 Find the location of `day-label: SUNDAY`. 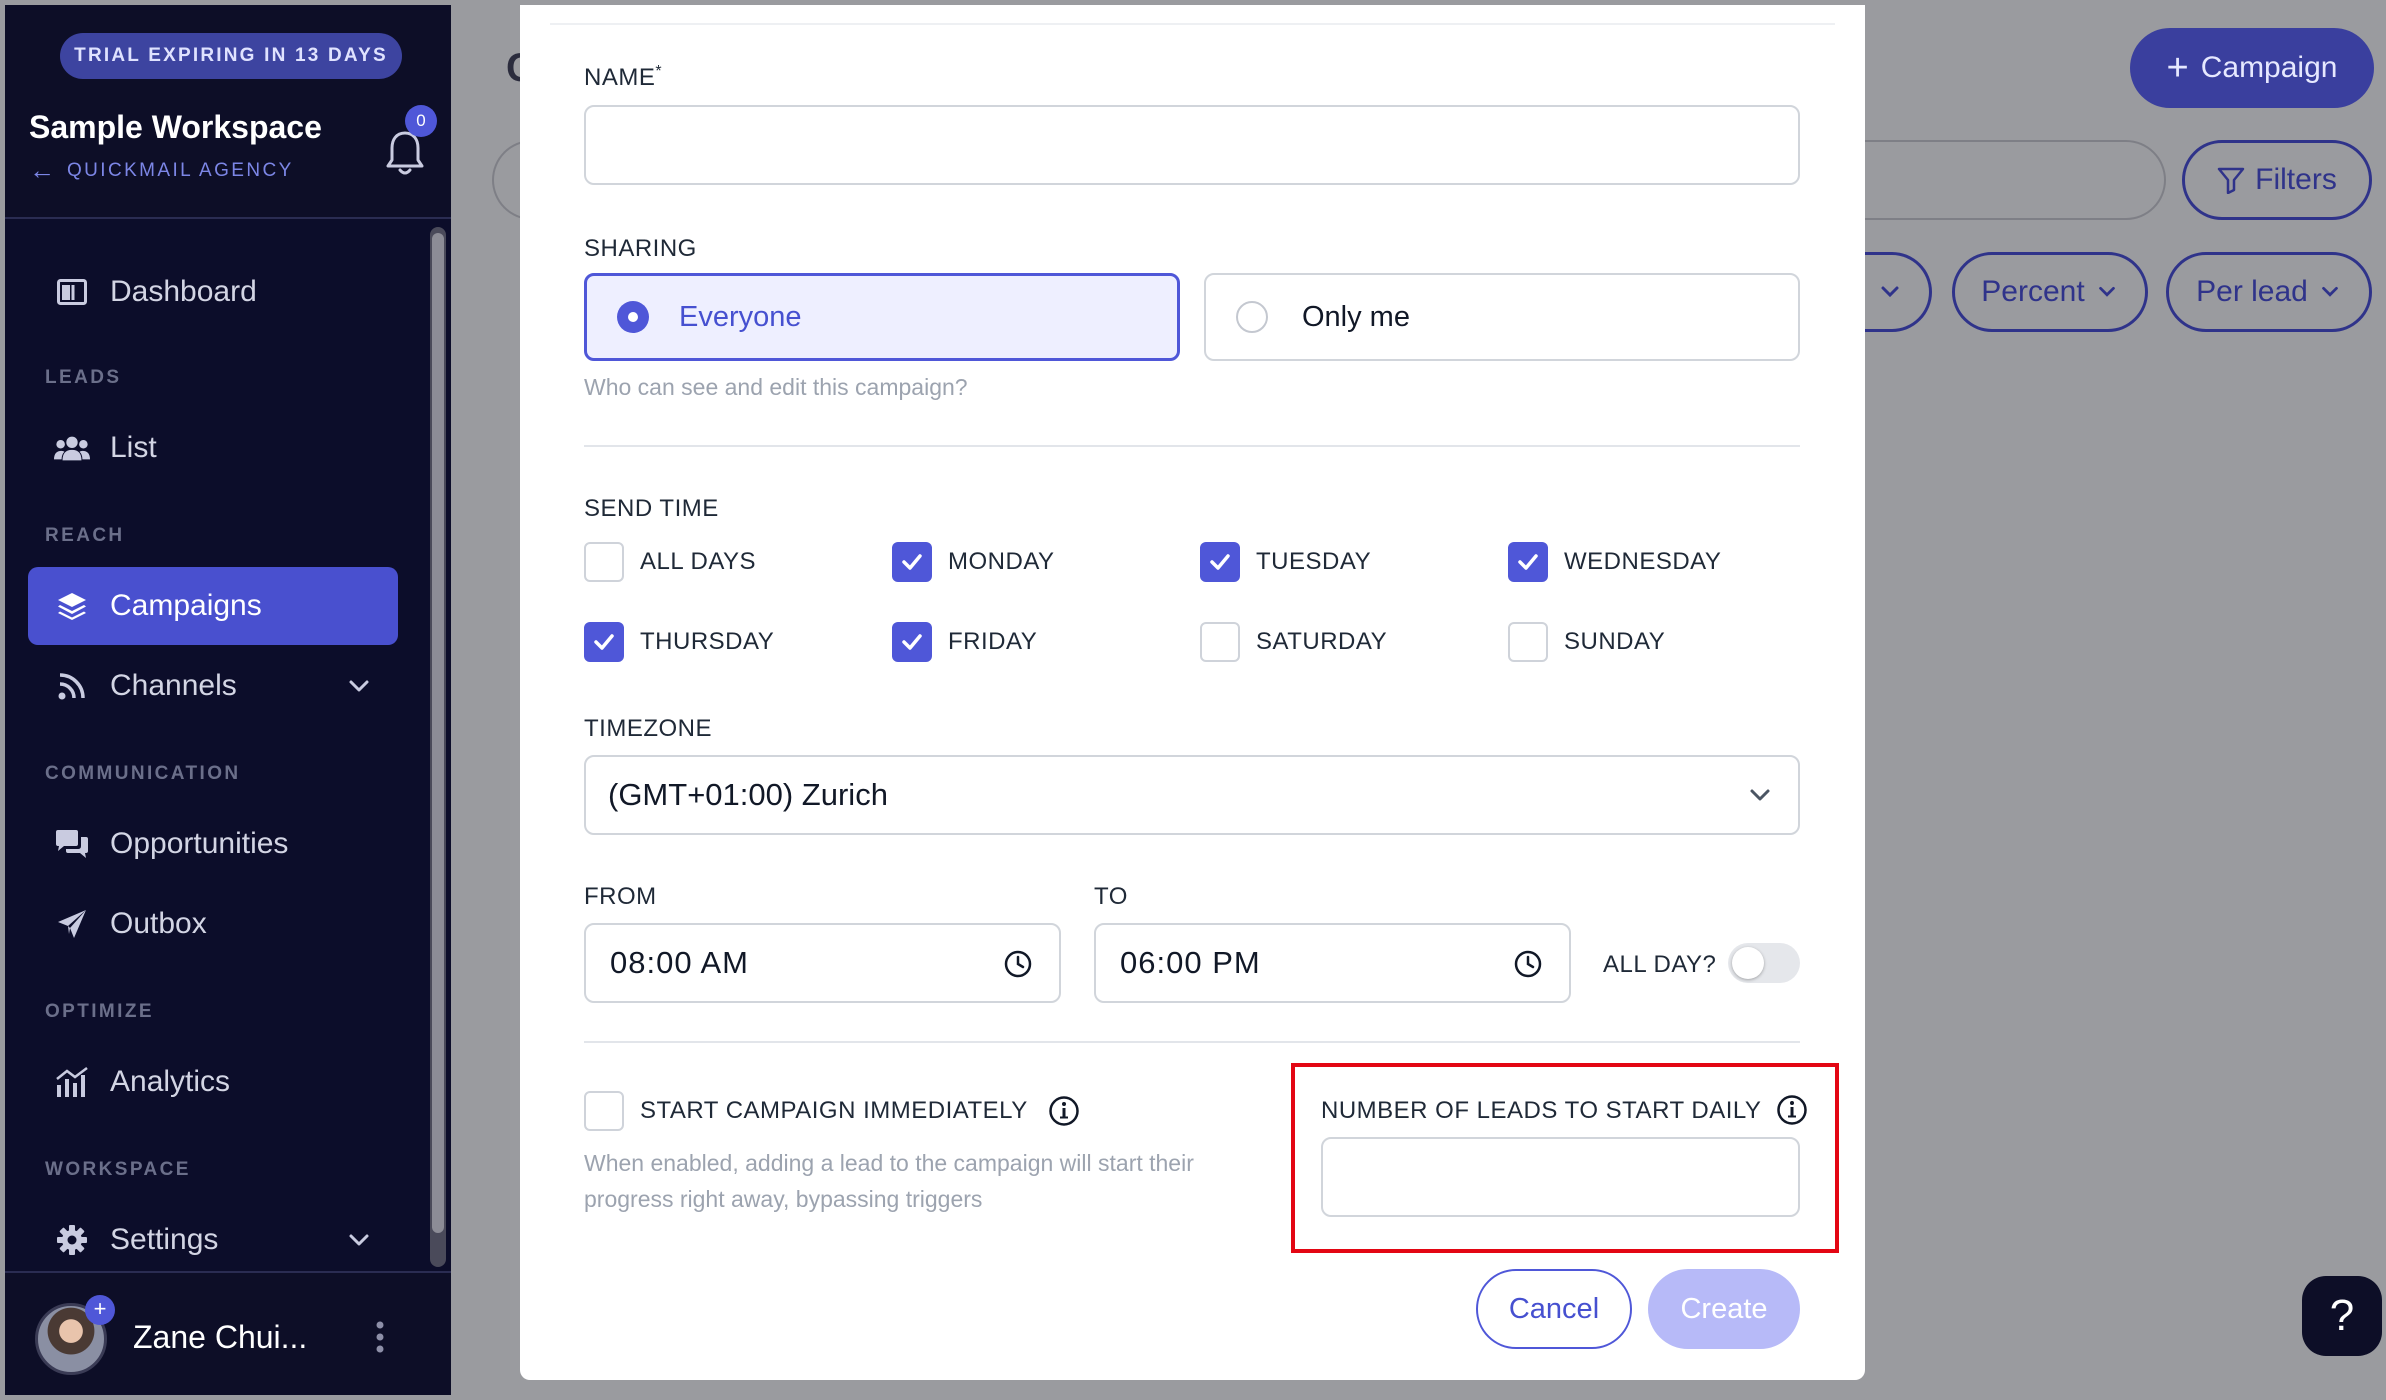

day-label: SUNDAY is located at coordinates (1615, 641).